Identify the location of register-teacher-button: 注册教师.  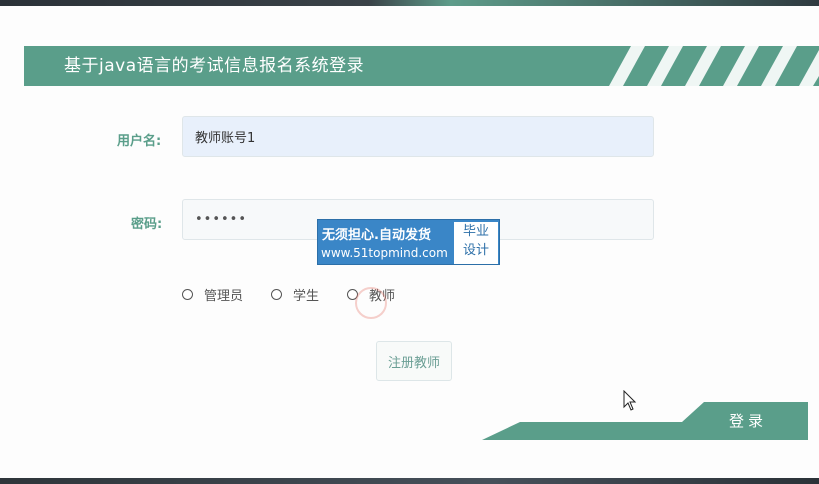
(414, 361).